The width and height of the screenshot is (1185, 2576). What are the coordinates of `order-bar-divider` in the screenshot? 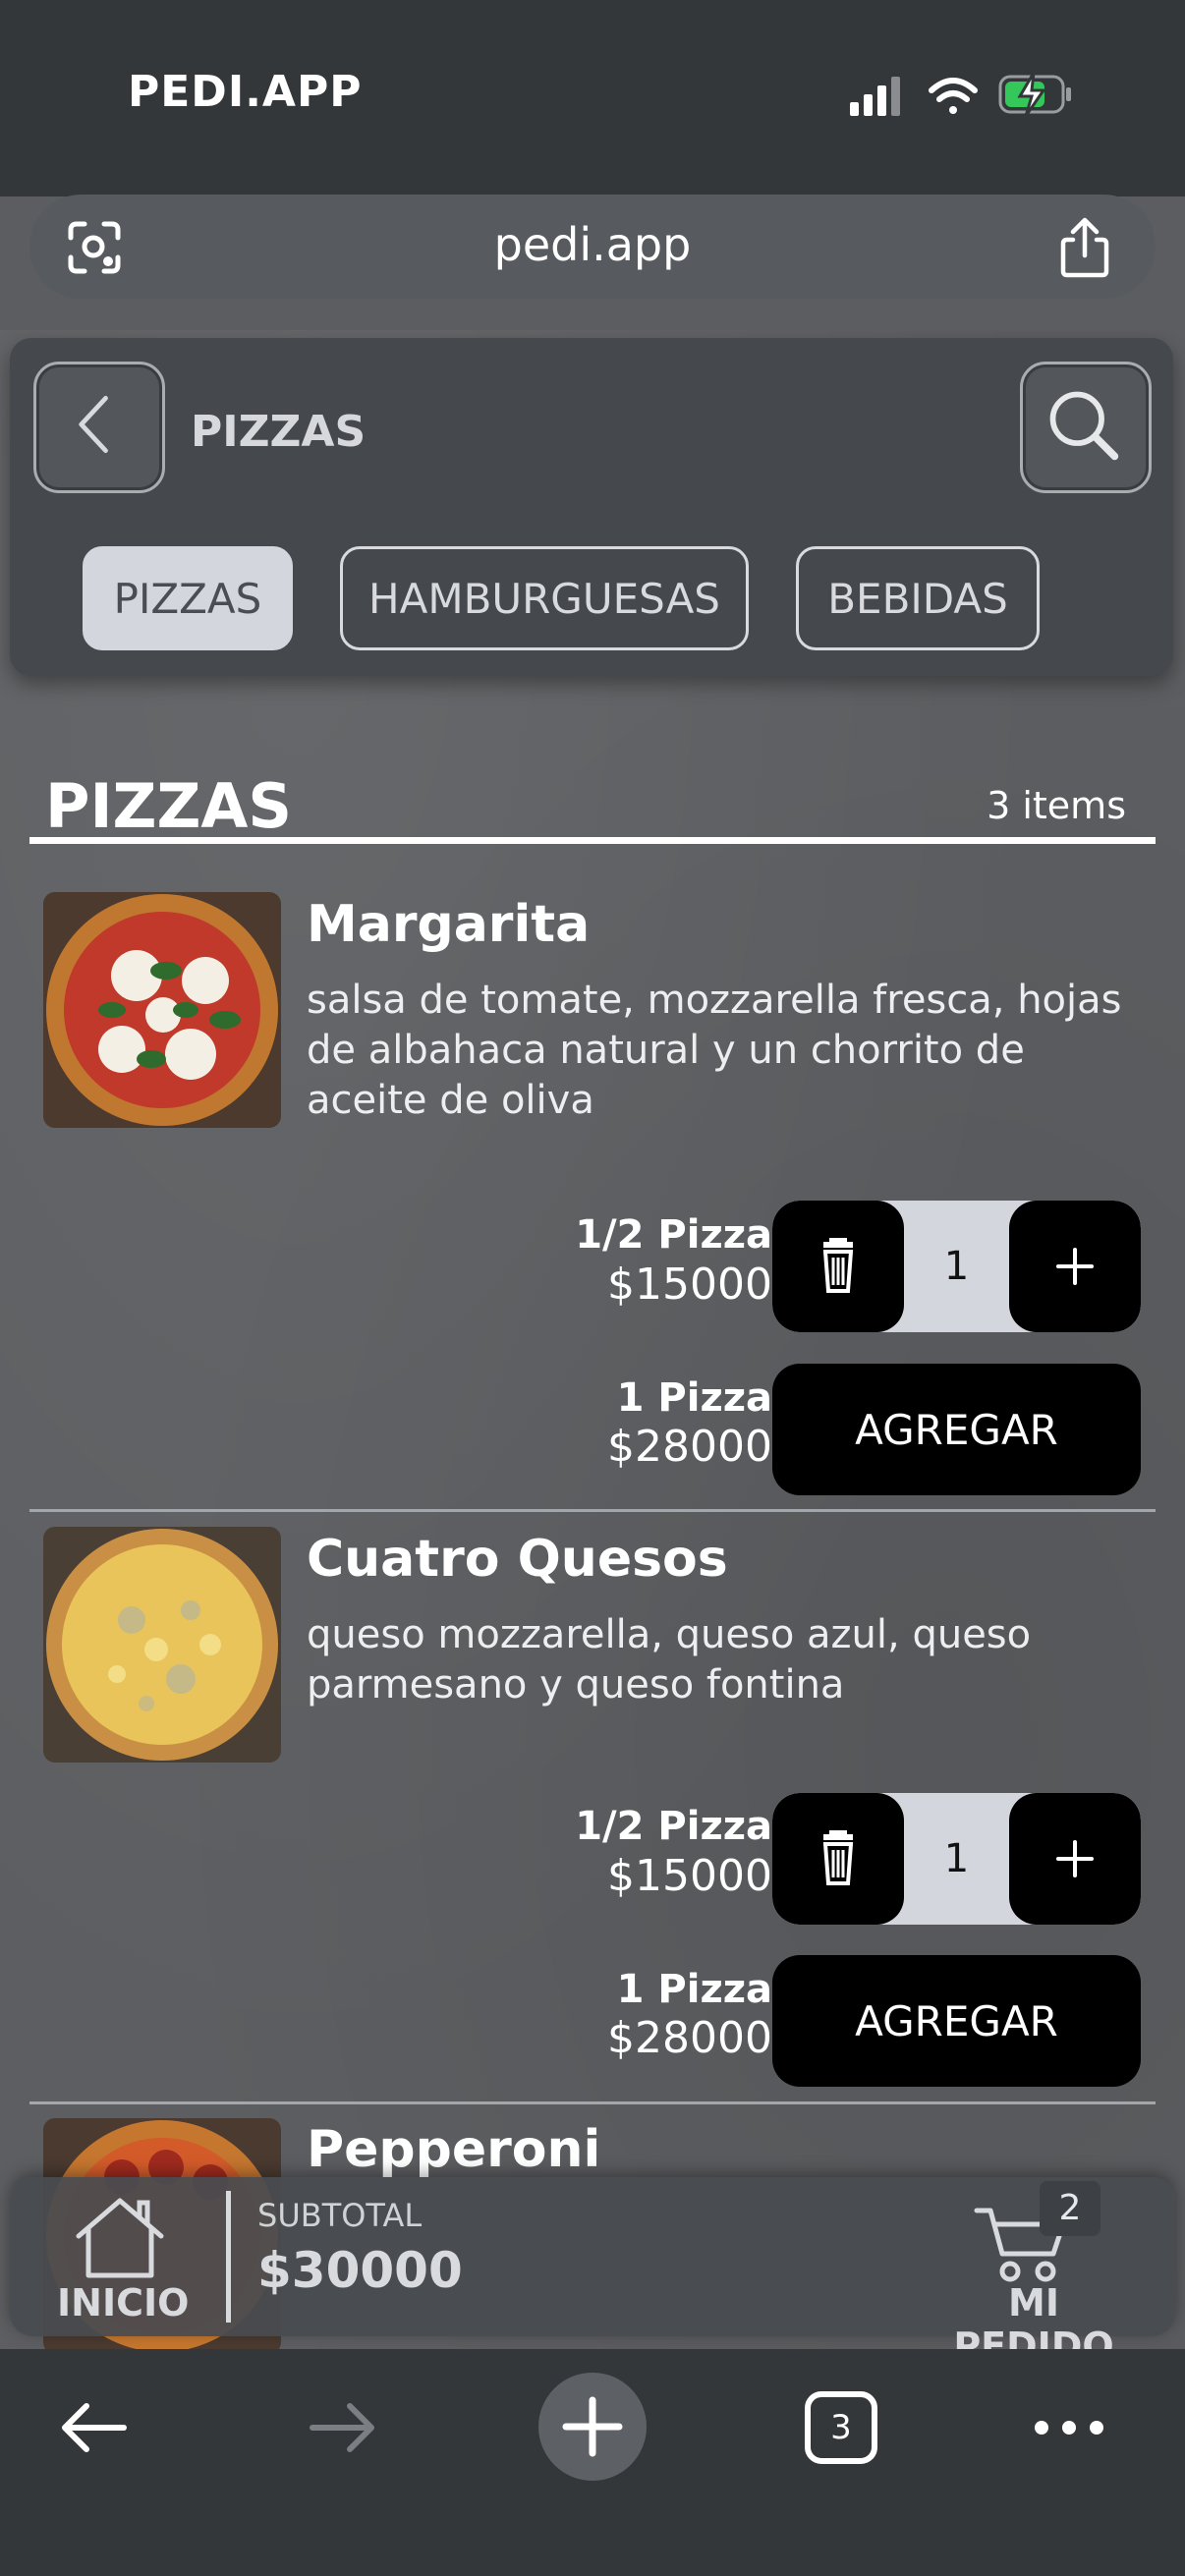 It's located at (229, 2257).